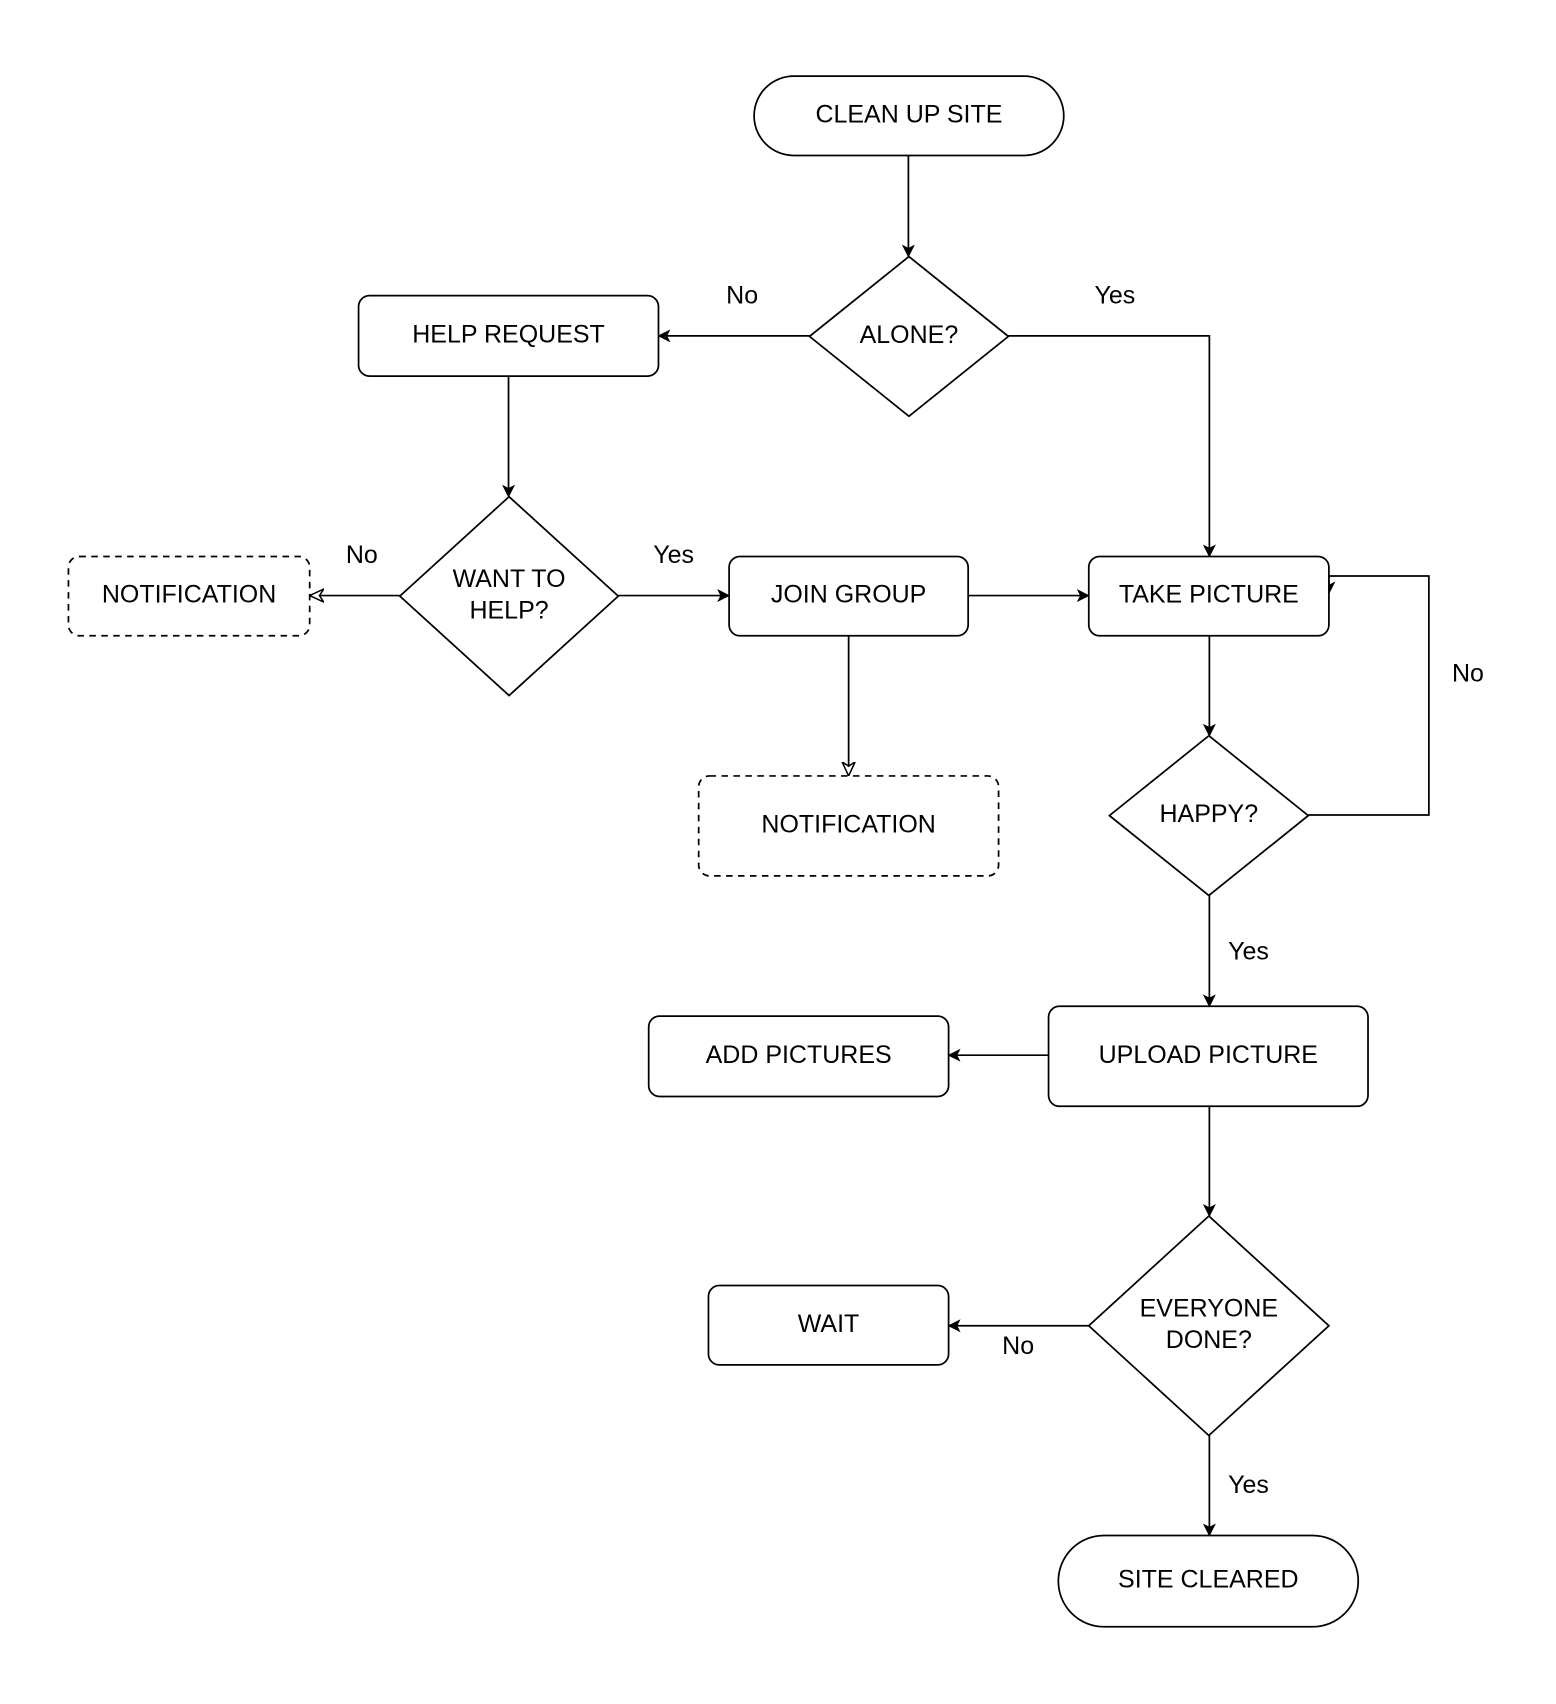  I want to click on node-label: DONE?, so click(1209, 1340).